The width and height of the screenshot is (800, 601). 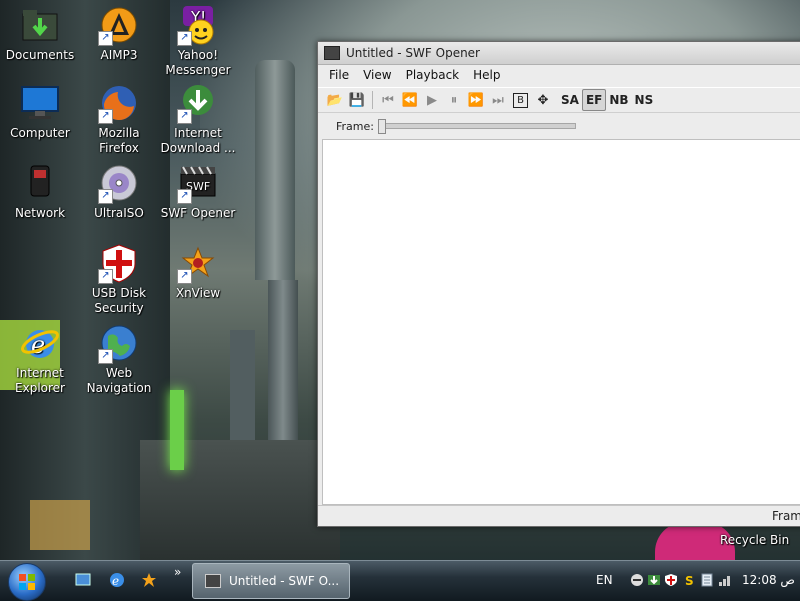 I want to click on desktop-icon-label: Computer, so click(x=40, y=133).